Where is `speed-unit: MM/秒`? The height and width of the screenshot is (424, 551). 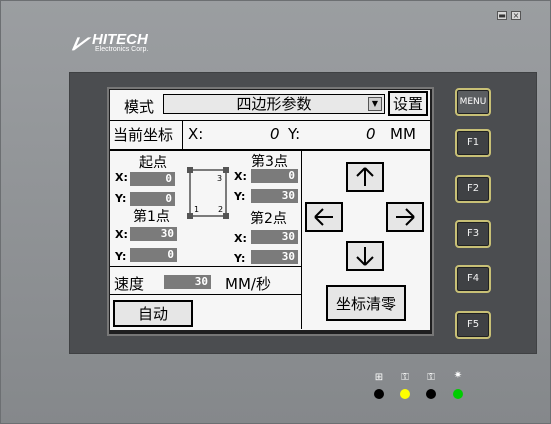 speed-unit: MM/秒 is located at coordinates (248, 284).